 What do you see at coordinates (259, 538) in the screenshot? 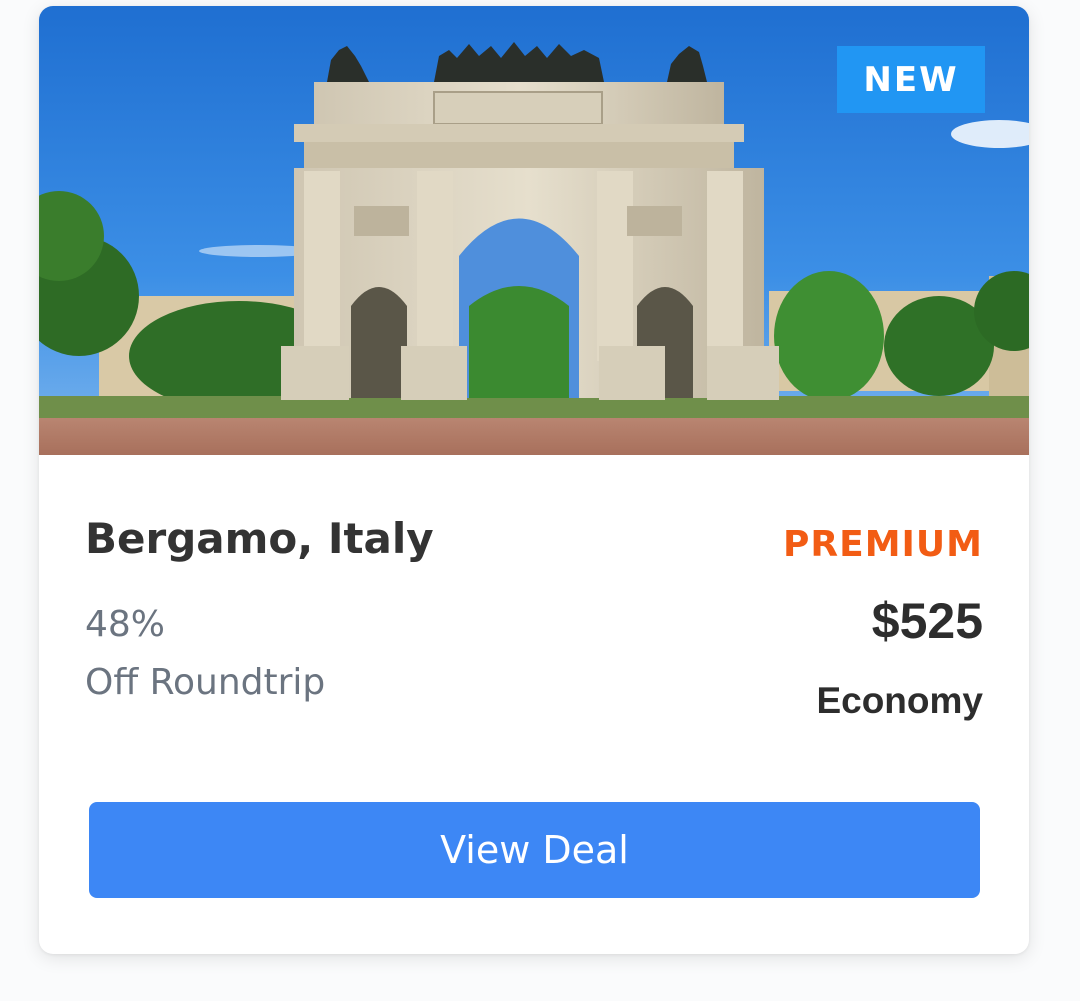
I see `destination-title: Bergamo, Italy` at bounding box center [259, 538].